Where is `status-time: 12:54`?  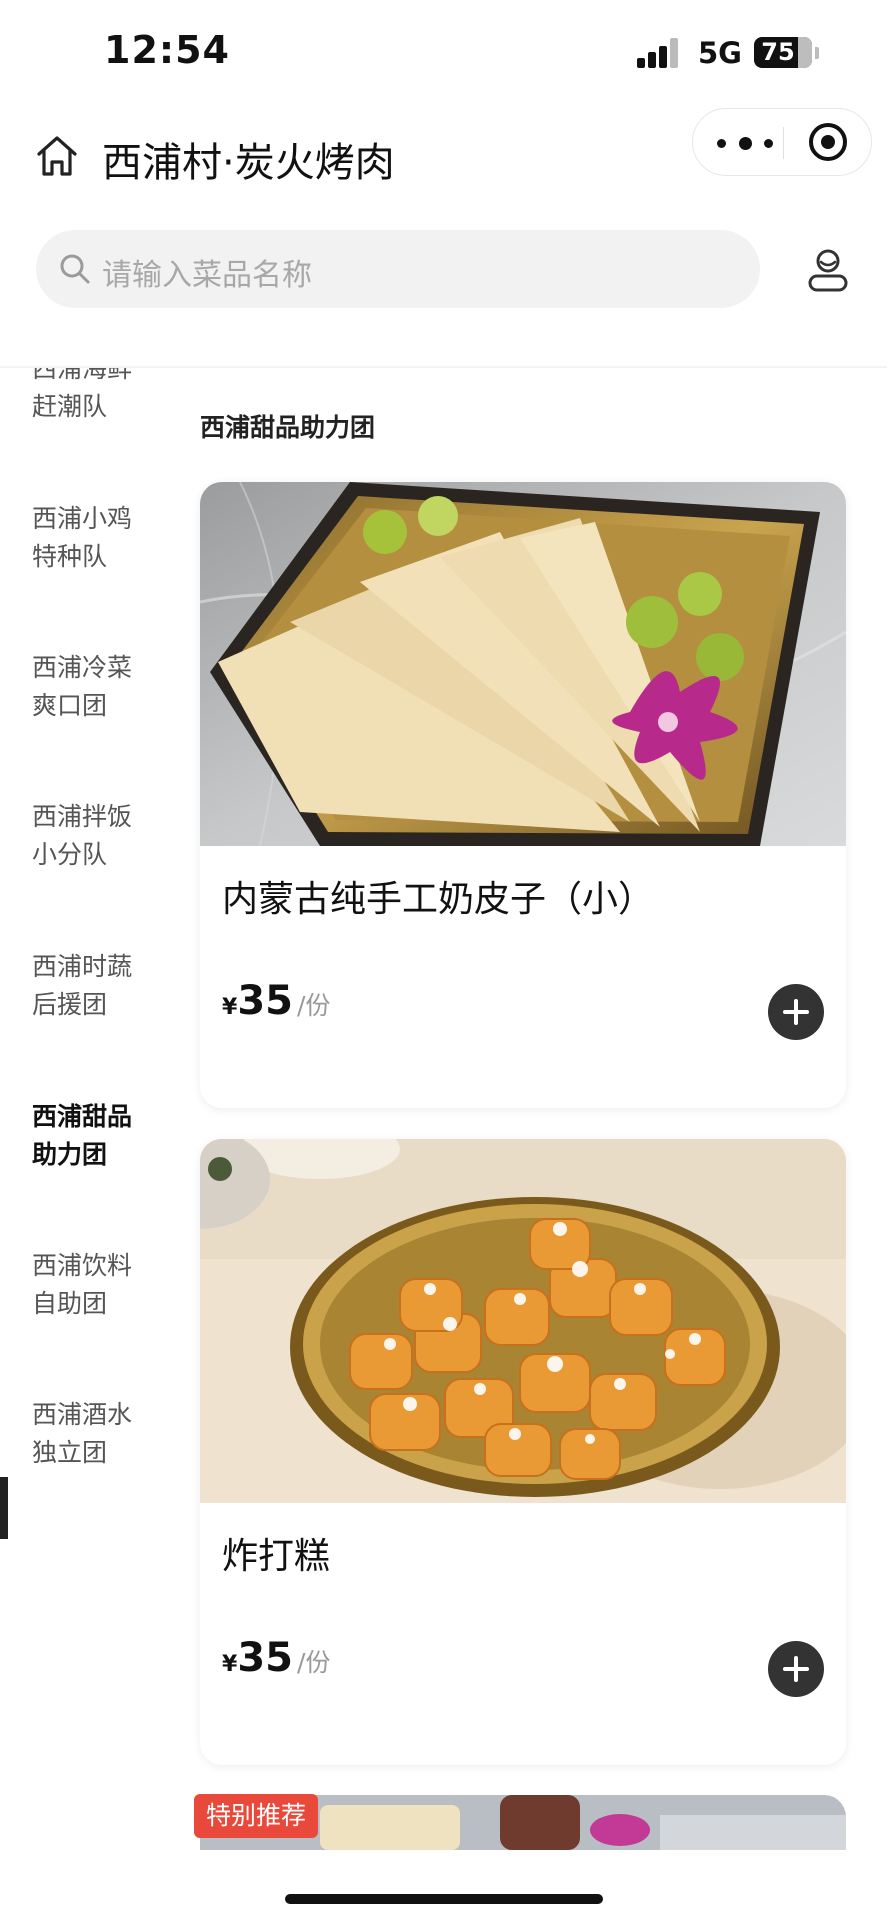
status-time: 12:54 is located at coordinates (167, 50).